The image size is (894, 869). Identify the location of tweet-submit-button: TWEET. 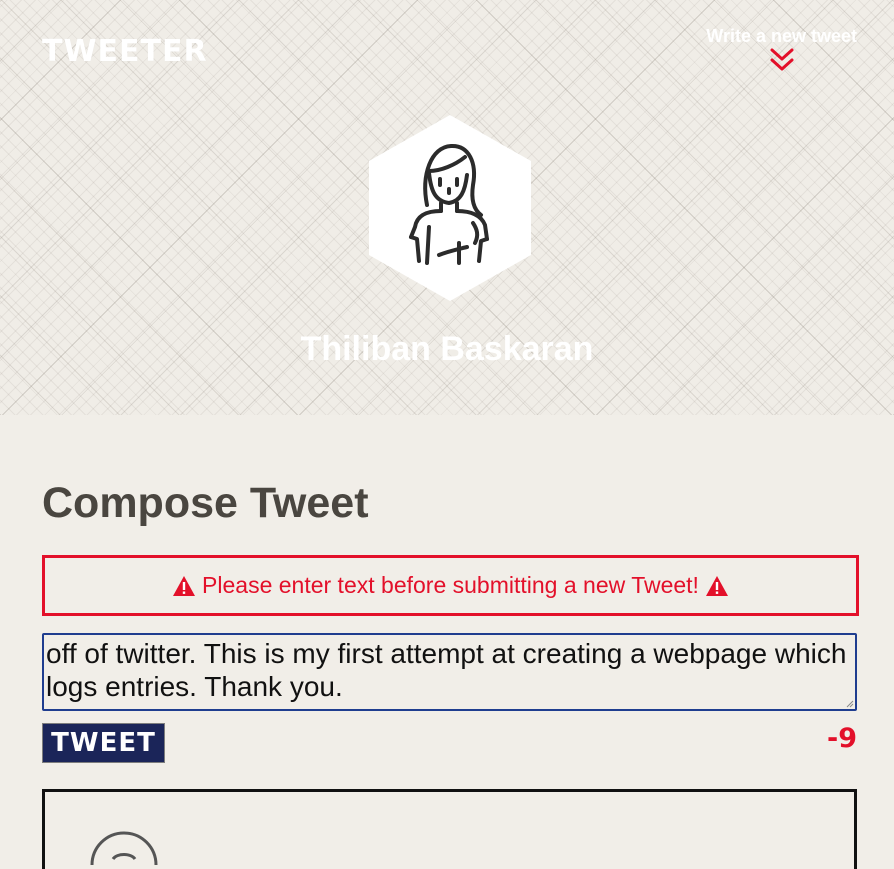
(103, 743).